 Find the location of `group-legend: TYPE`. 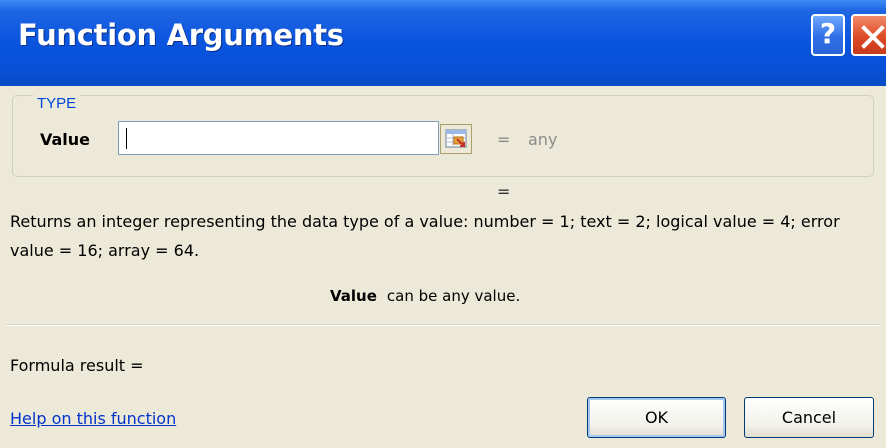

group-legend: TYPE is located at coordinates (57, 103).